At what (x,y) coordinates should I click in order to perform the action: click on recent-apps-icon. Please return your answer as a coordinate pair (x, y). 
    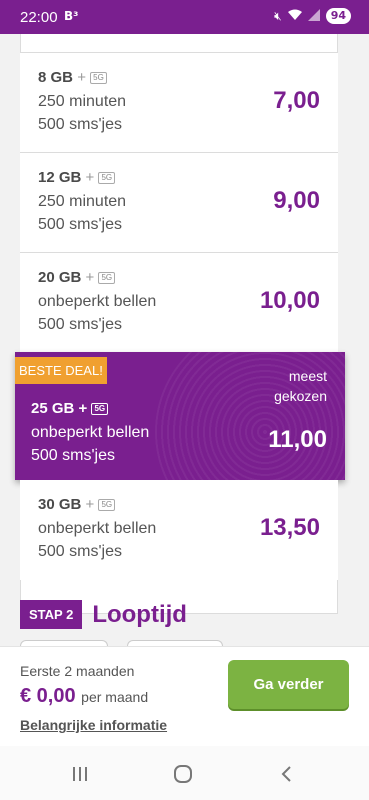
    Looking at the image, I should click on (80, 774).